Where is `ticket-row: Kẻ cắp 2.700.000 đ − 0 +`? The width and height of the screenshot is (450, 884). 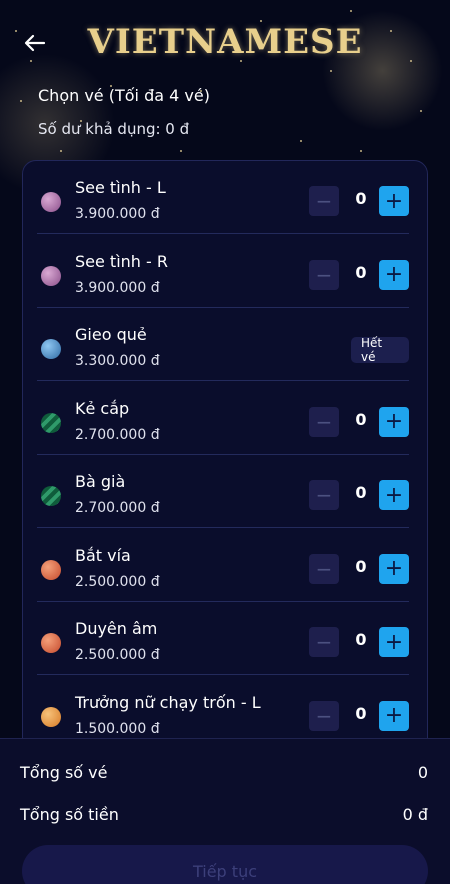
ticket-row: Kẻ cắp 2.700.000 đ − 0 + is located at coordinates (223, 418).